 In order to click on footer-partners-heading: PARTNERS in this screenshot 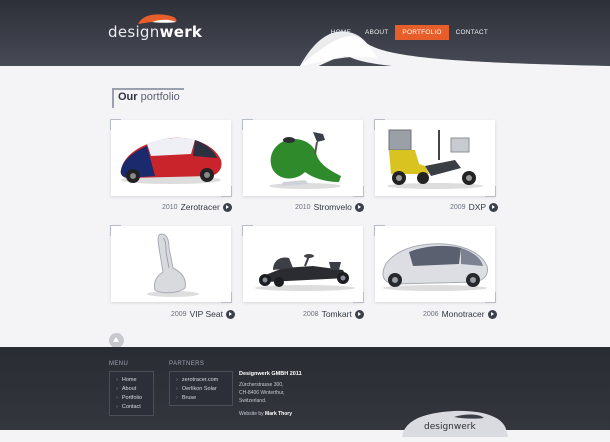, I will do `click(187, 364)`.